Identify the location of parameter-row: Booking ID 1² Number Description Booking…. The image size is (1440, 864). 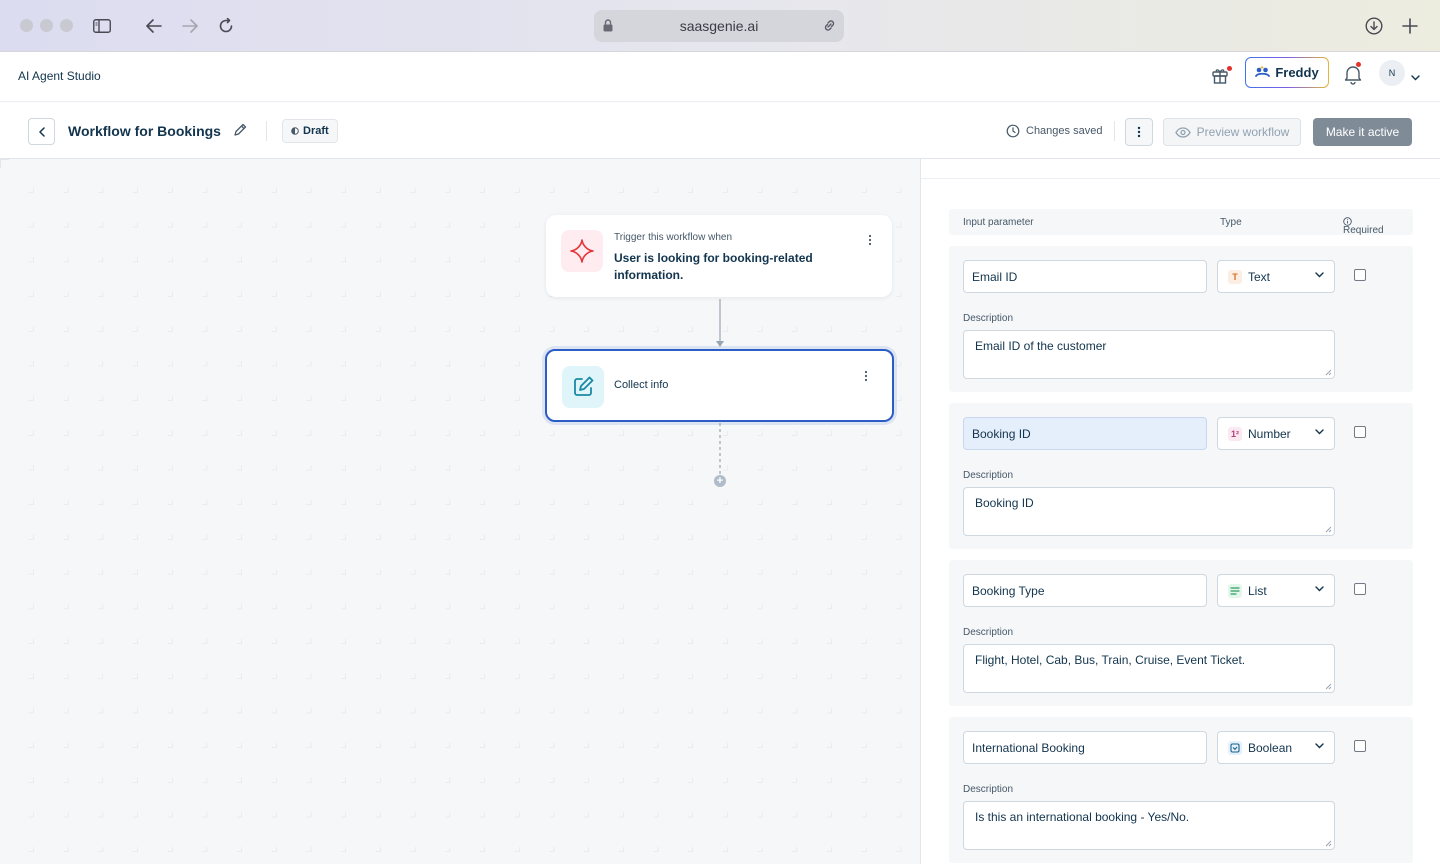
(1181, 476).